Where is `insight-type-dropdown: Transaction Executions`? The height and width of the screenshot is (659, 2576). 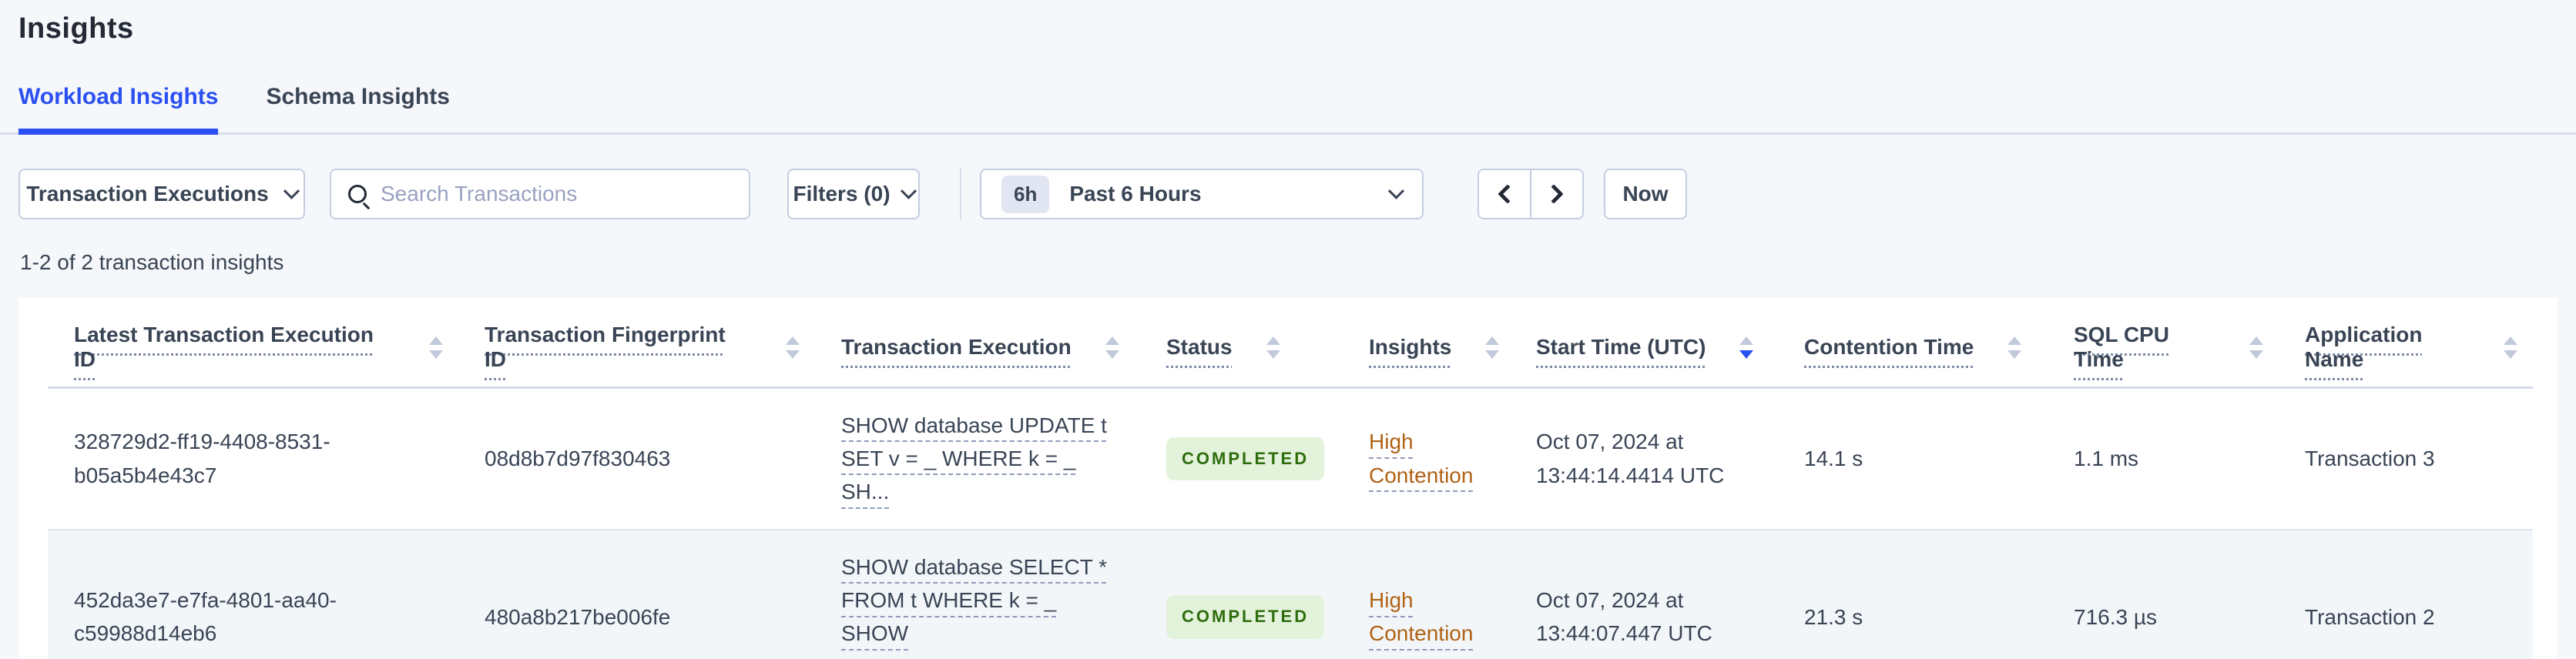 insight-type-dropdown: Transaction Executions is located at coordinates (161, 194).